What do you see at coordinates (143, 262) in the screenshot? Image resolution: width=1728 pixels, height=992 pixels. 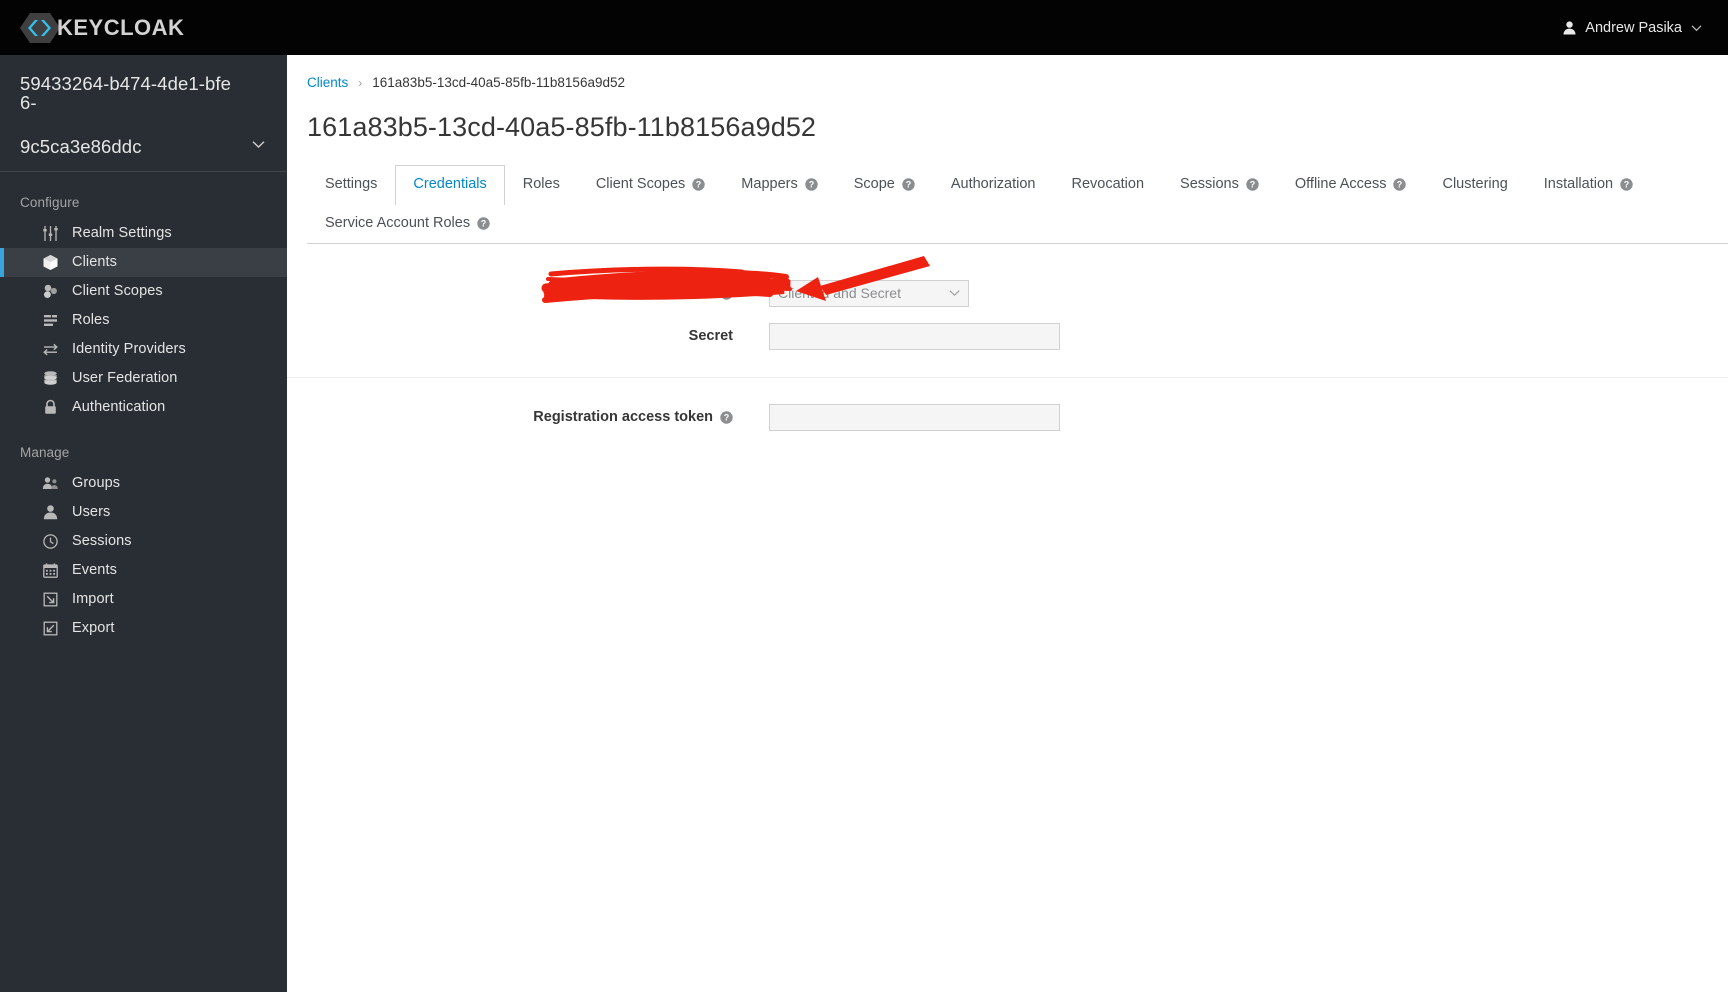 I see `sidebar-item-clients: Clients` at bounding box center [143, 262].